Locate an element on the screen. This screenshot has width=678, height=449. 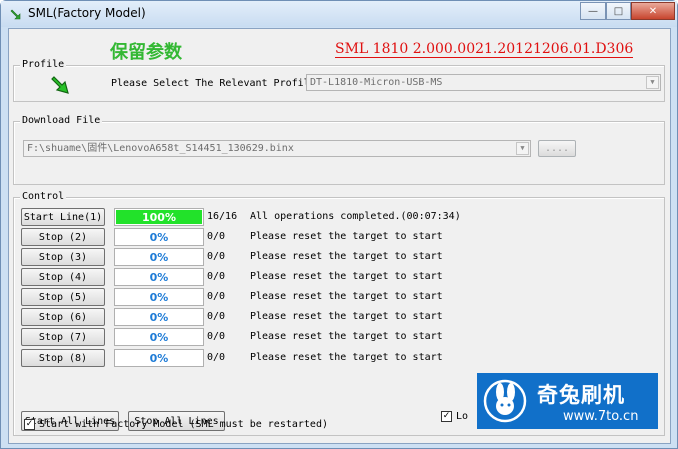
minimize-icon: — is located at coordinates (593, 11).